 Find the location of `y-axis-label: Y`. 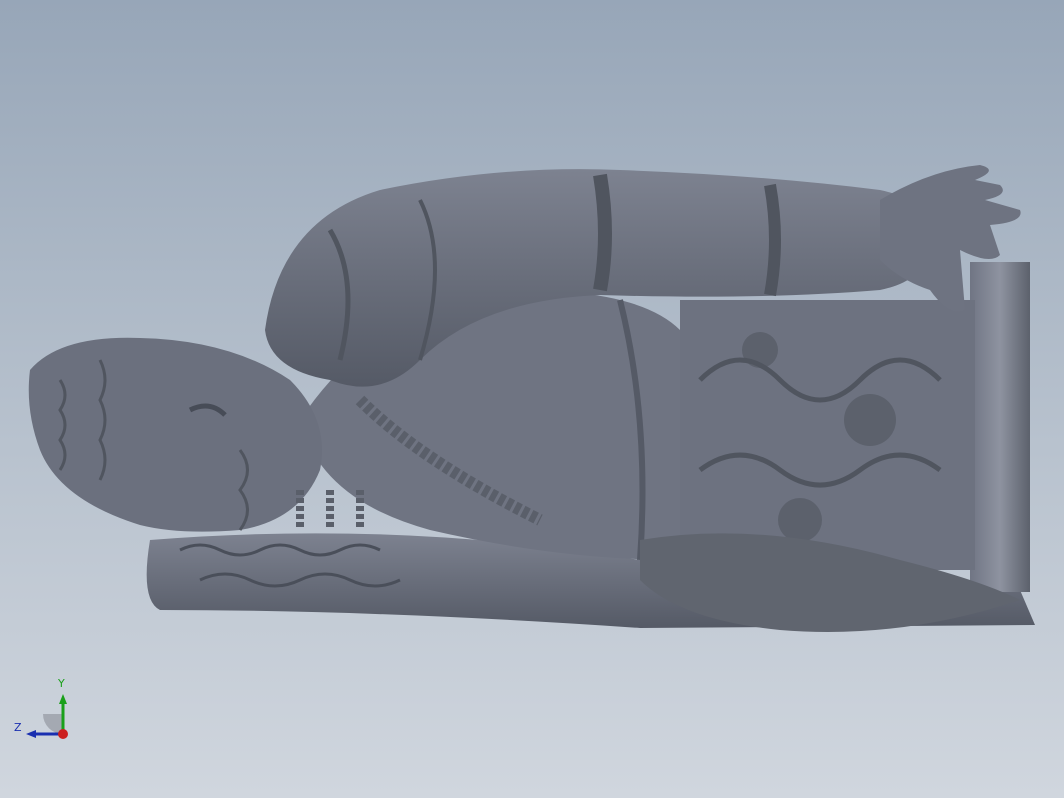

y-axis-label: Y is located at coordinates (61, 683).